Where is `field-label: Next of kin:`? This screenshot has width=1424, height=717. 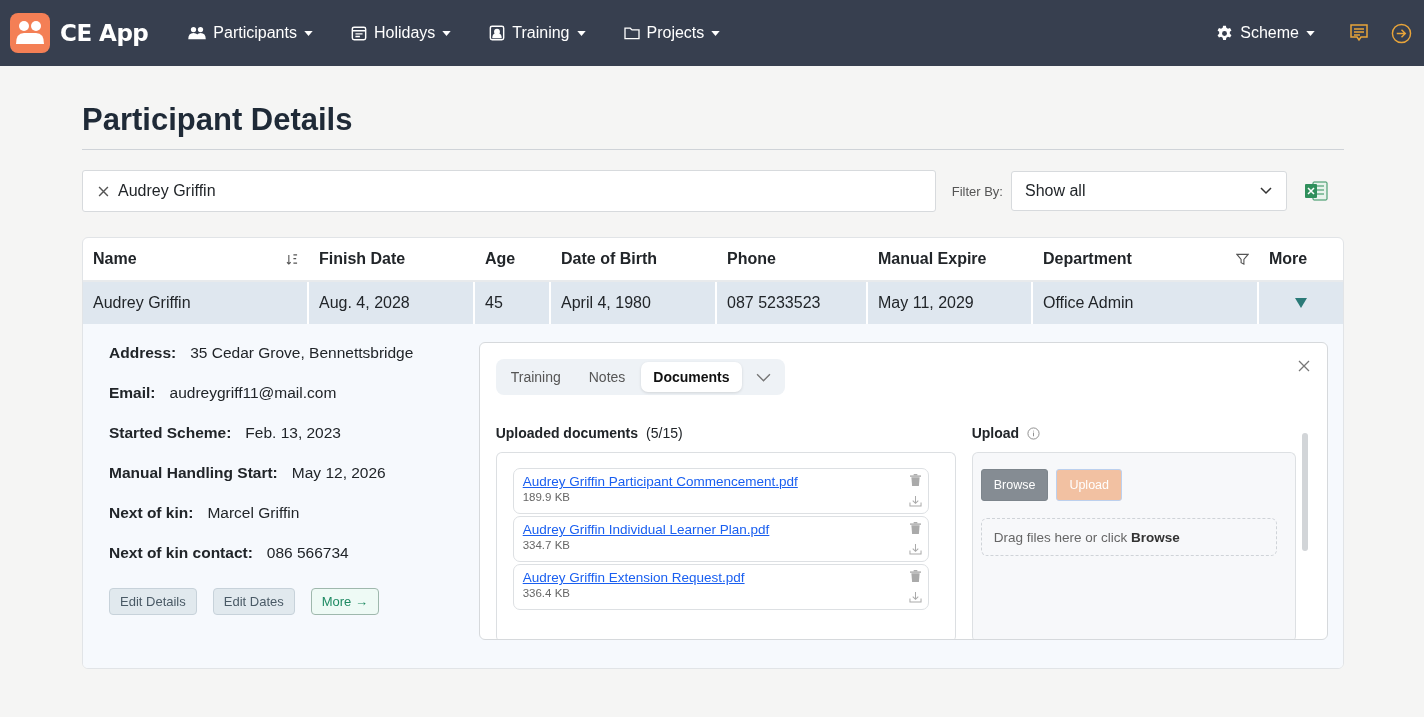
field-label: Next of kin: is located at coordinates (151, 513).